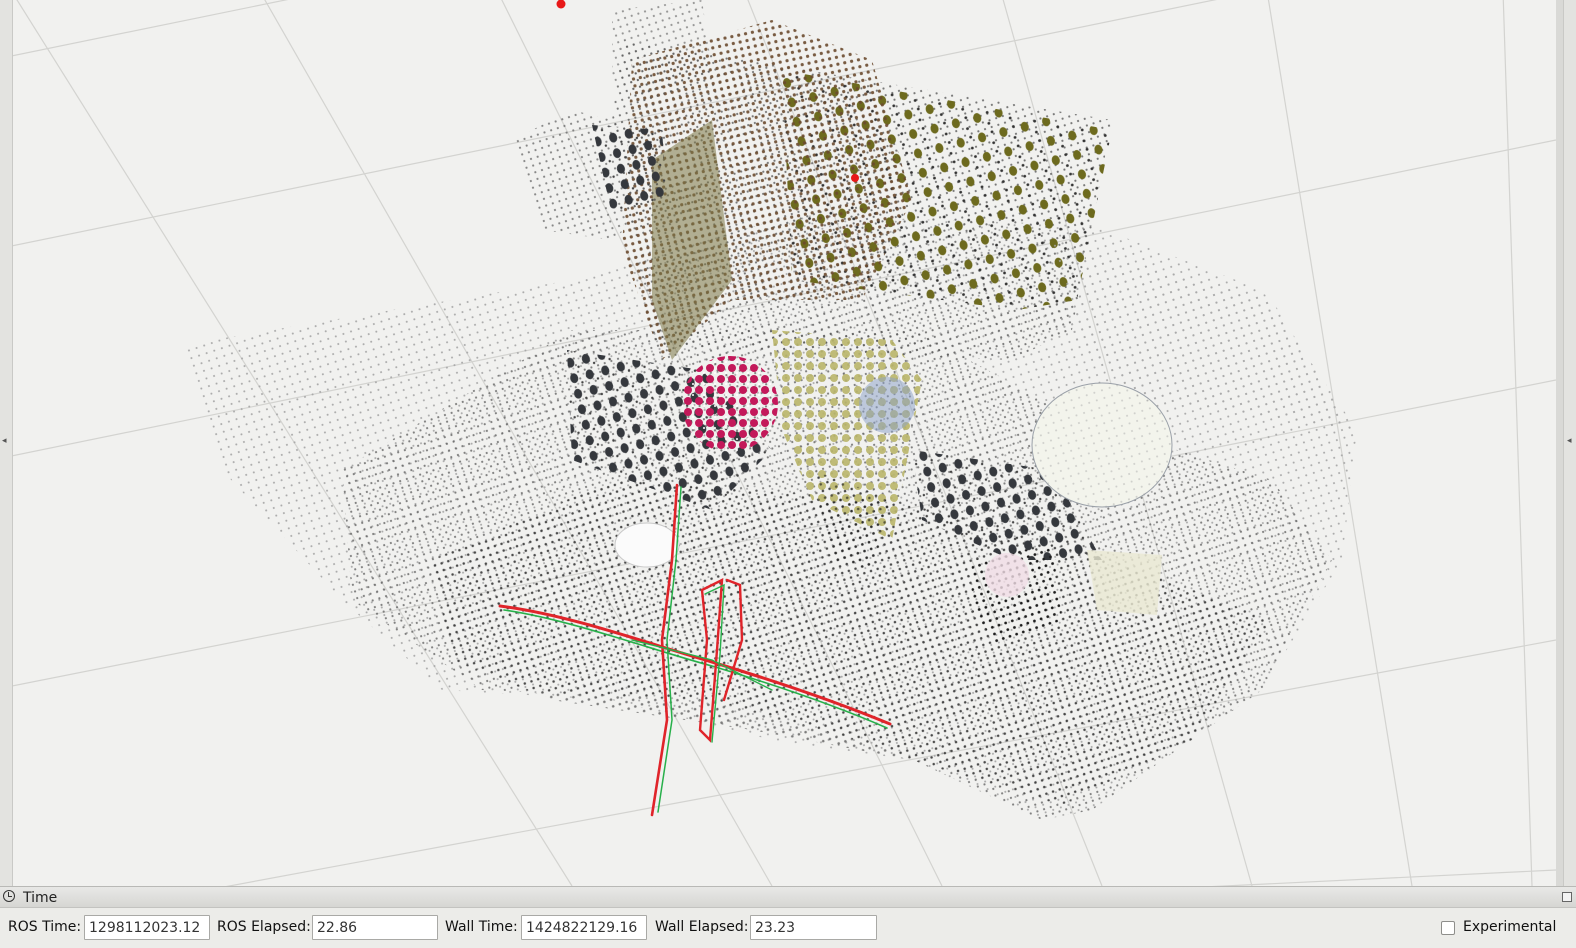 This screenshot has height=948, width=1576. Describe the element at coordinates (147, 927) in the screenshot. I see `ros-time-field` at that location.